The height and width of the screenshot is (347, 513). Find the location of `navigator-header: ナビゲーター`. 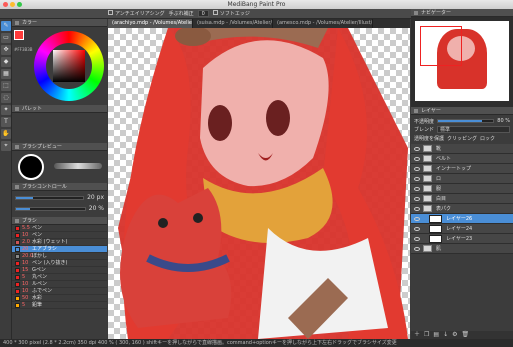

navigator-header: ナビゲーター is located at coordinates (462, 13).